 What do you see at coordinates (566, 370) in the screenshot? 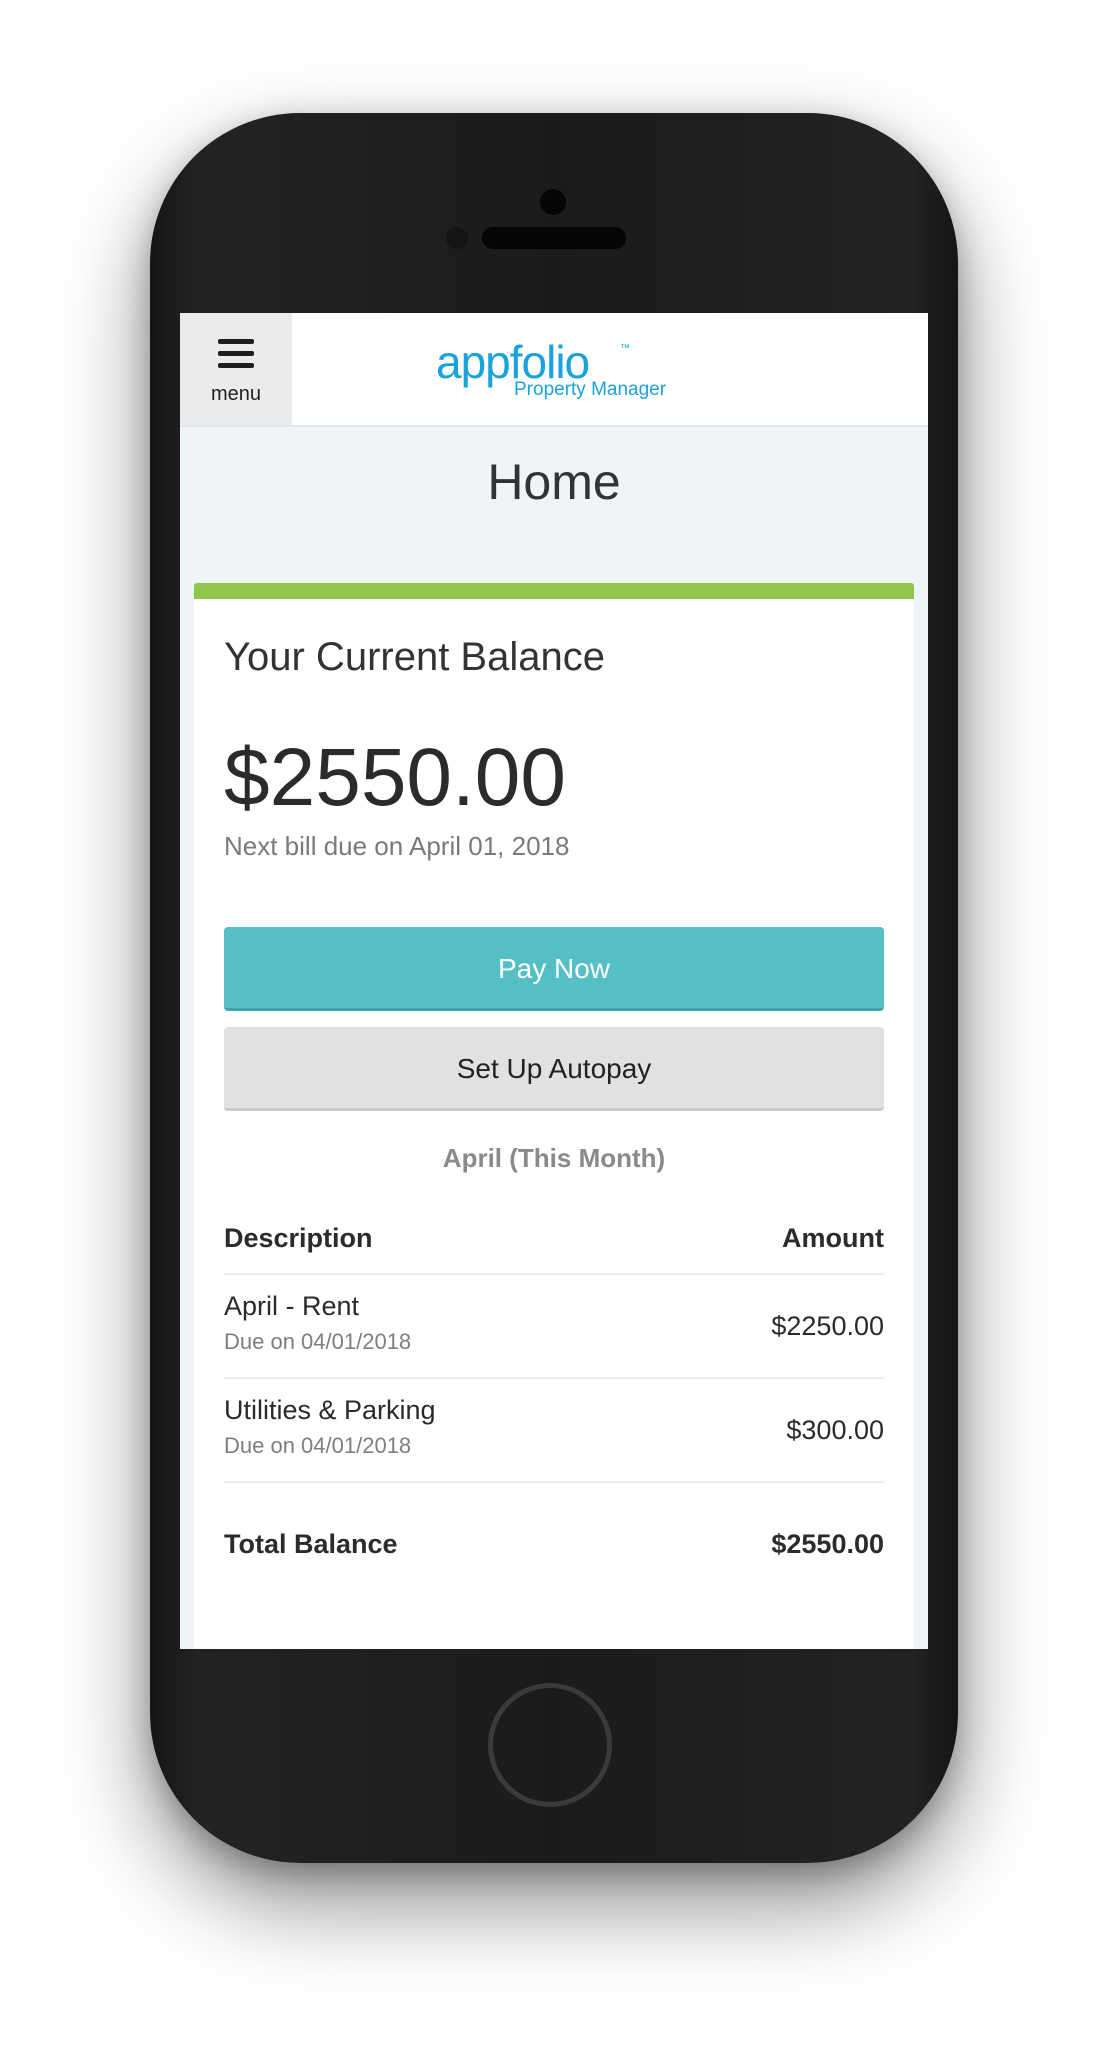
I see `appfolio-logo: appfolio ™ Property Manager` at bounding box center [566, 370].